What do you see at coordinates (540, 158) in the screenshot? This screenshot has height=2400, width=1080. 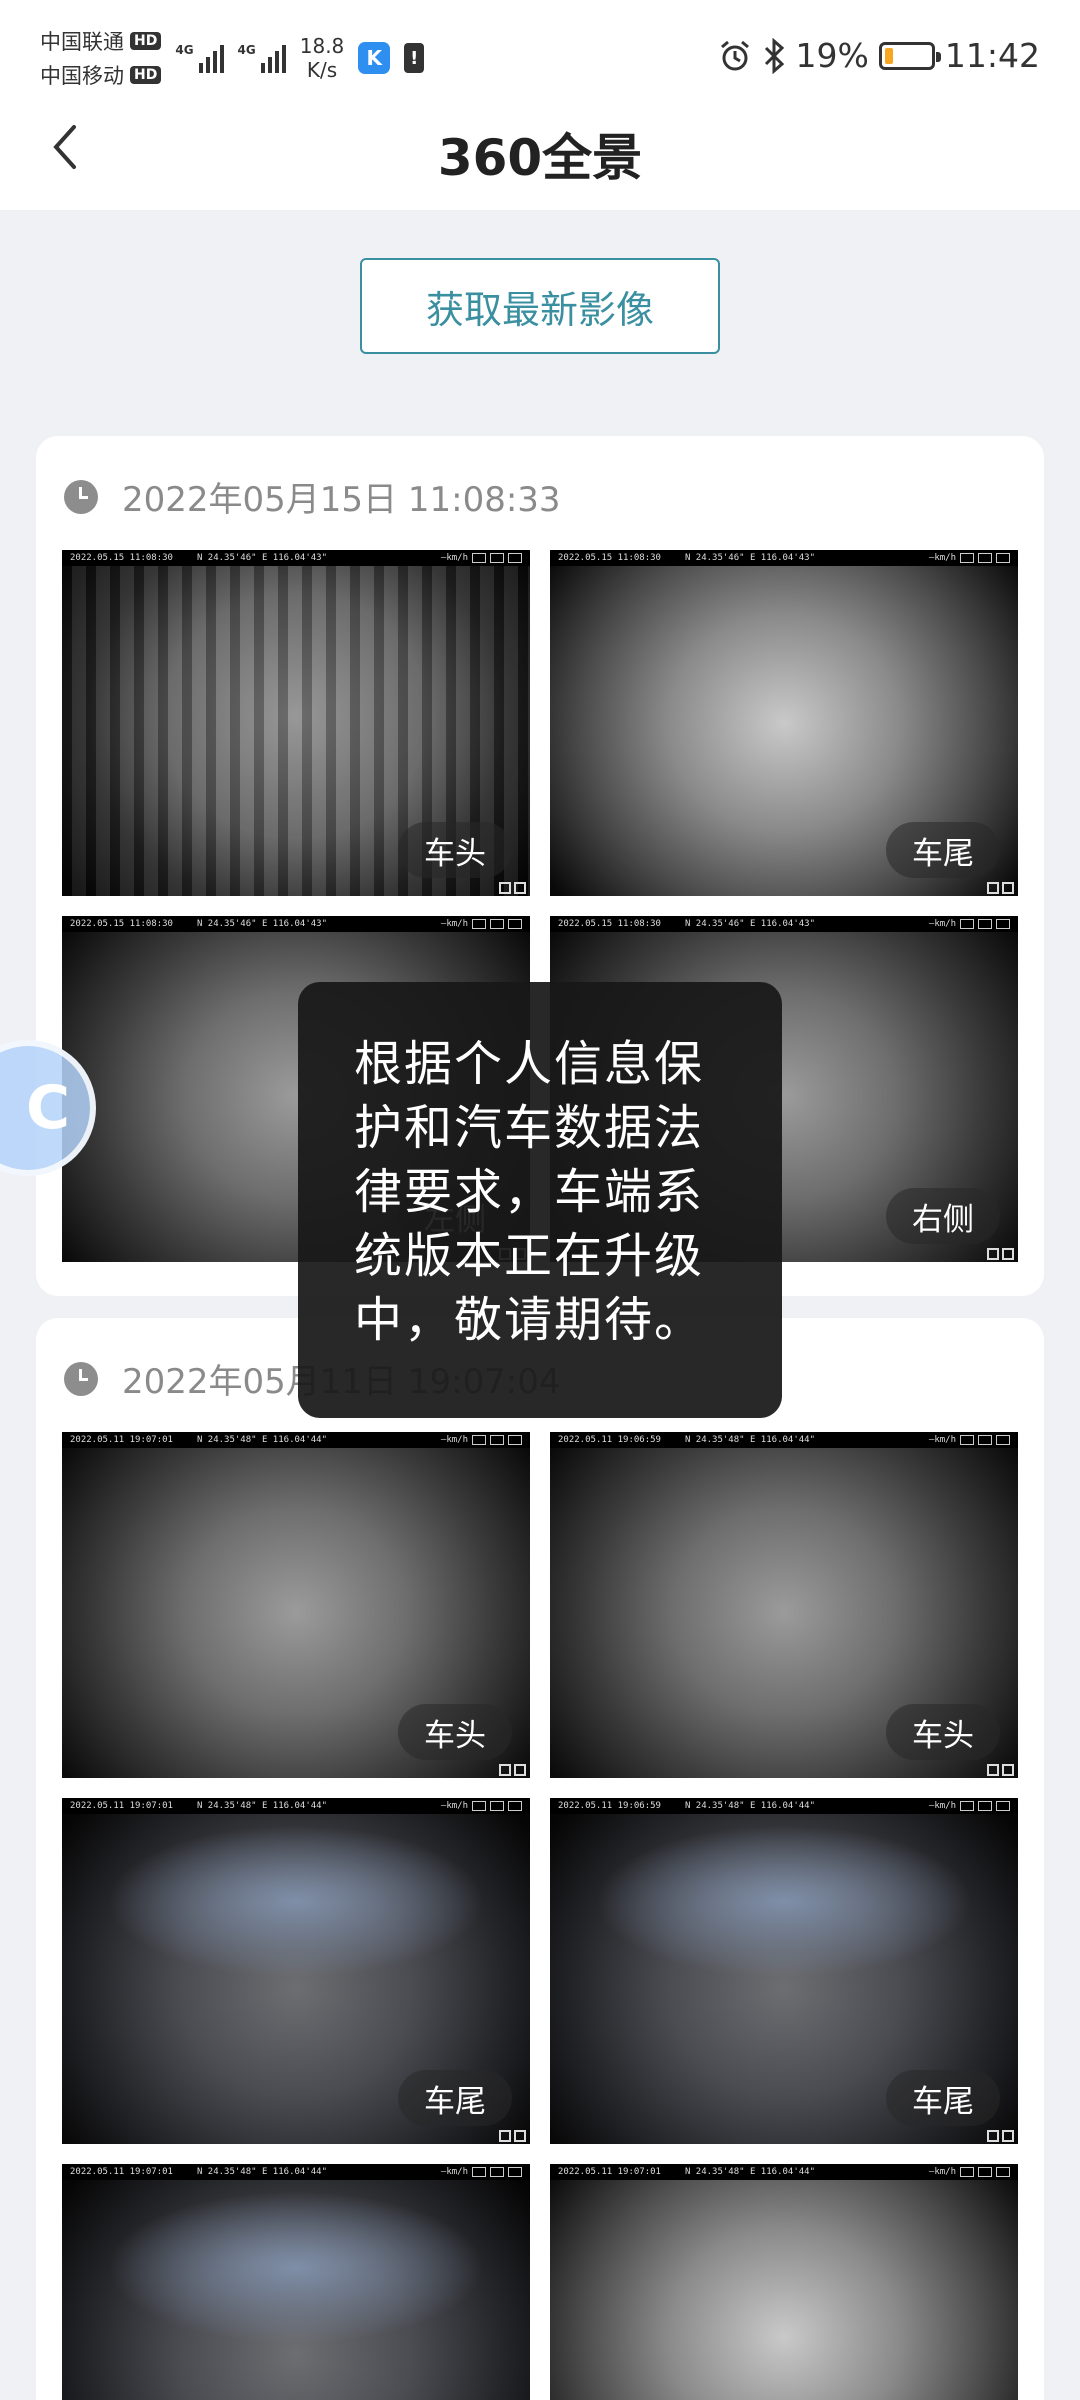 I see `page-title: 360全景` at bounding box center [540, 158].